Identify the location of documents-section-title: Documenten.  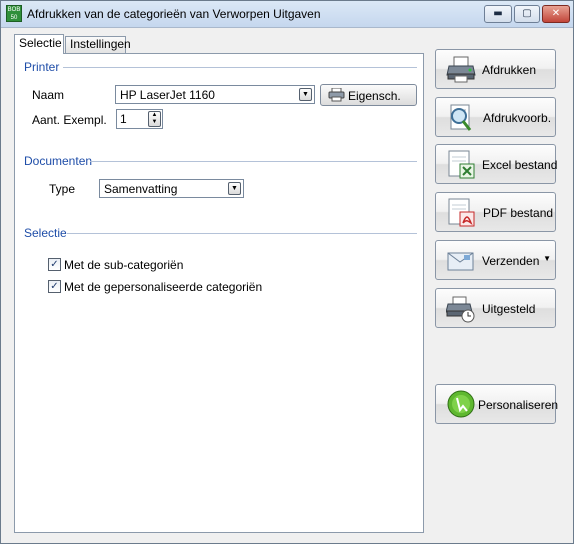
(58, 161).